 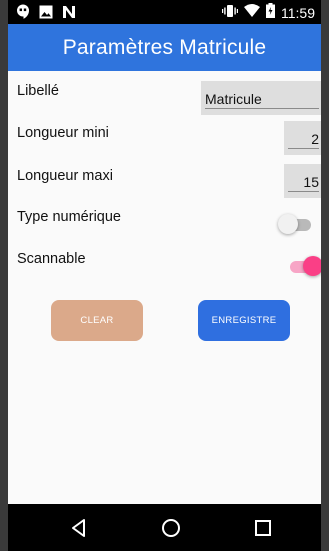 What do you see at coordinates (46, 14) in the screenshot?
I see `image-icon` at bounding box center [46, 14].